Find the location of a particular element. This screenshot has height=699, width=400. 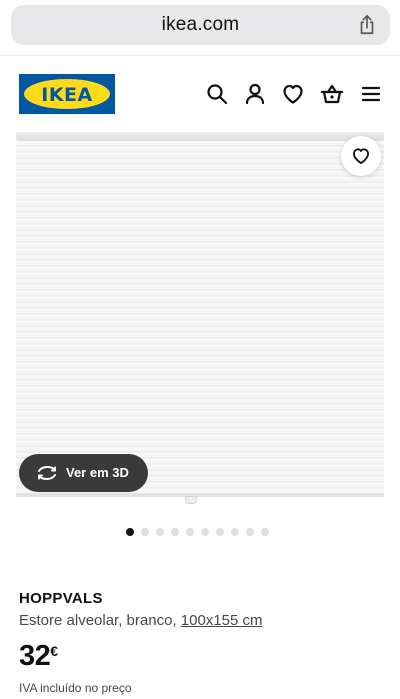

blind-headrail is located at coordinates (200, 136).